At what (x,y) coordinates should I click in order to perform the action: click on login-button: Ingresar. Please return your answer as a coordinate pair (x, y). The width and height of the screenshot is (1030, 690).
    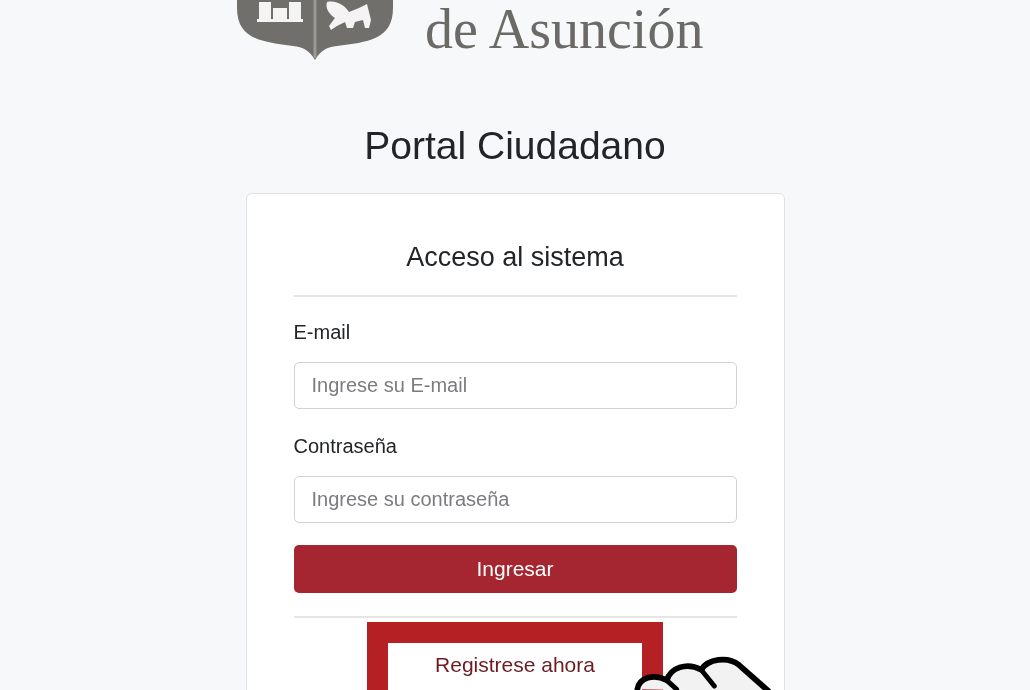
    Looking at the image, I should click on (515, 569).